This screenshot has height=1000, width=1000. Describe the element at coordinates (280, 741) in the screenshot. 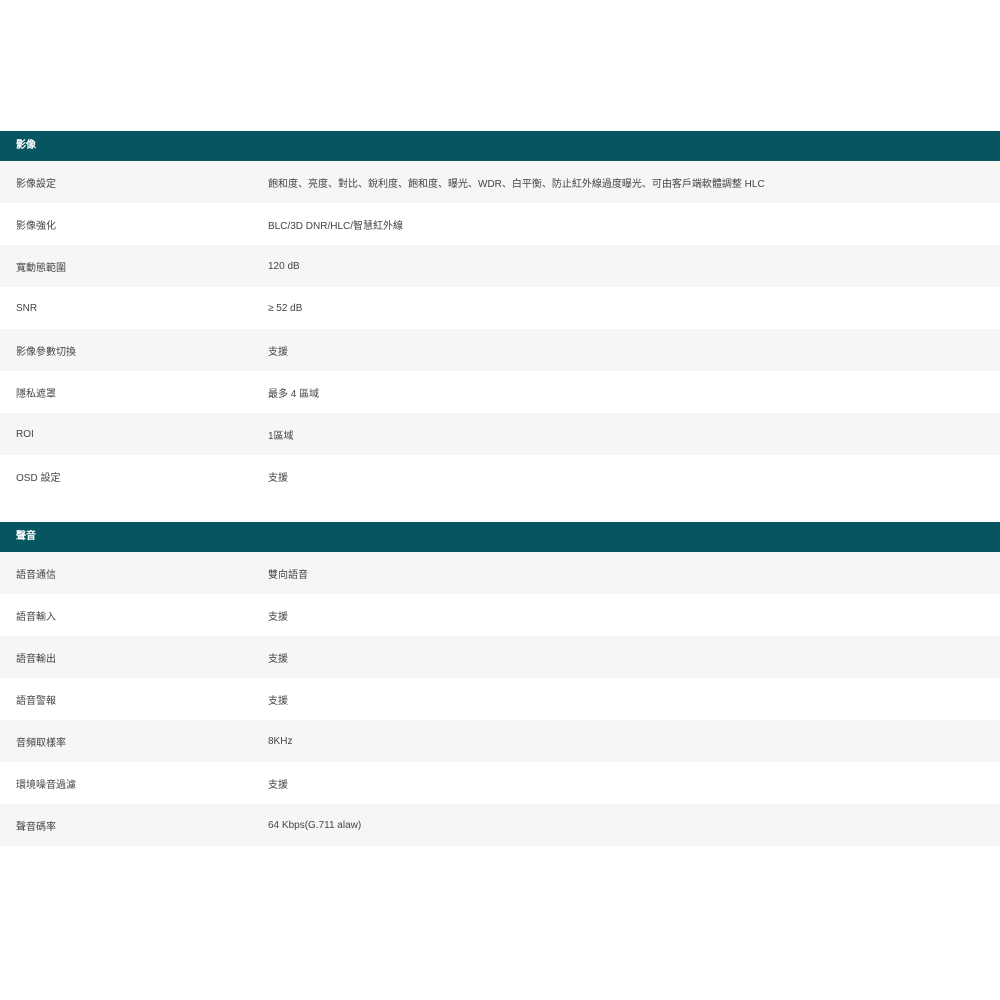

I see `spec-value: 8KHz` at that location.